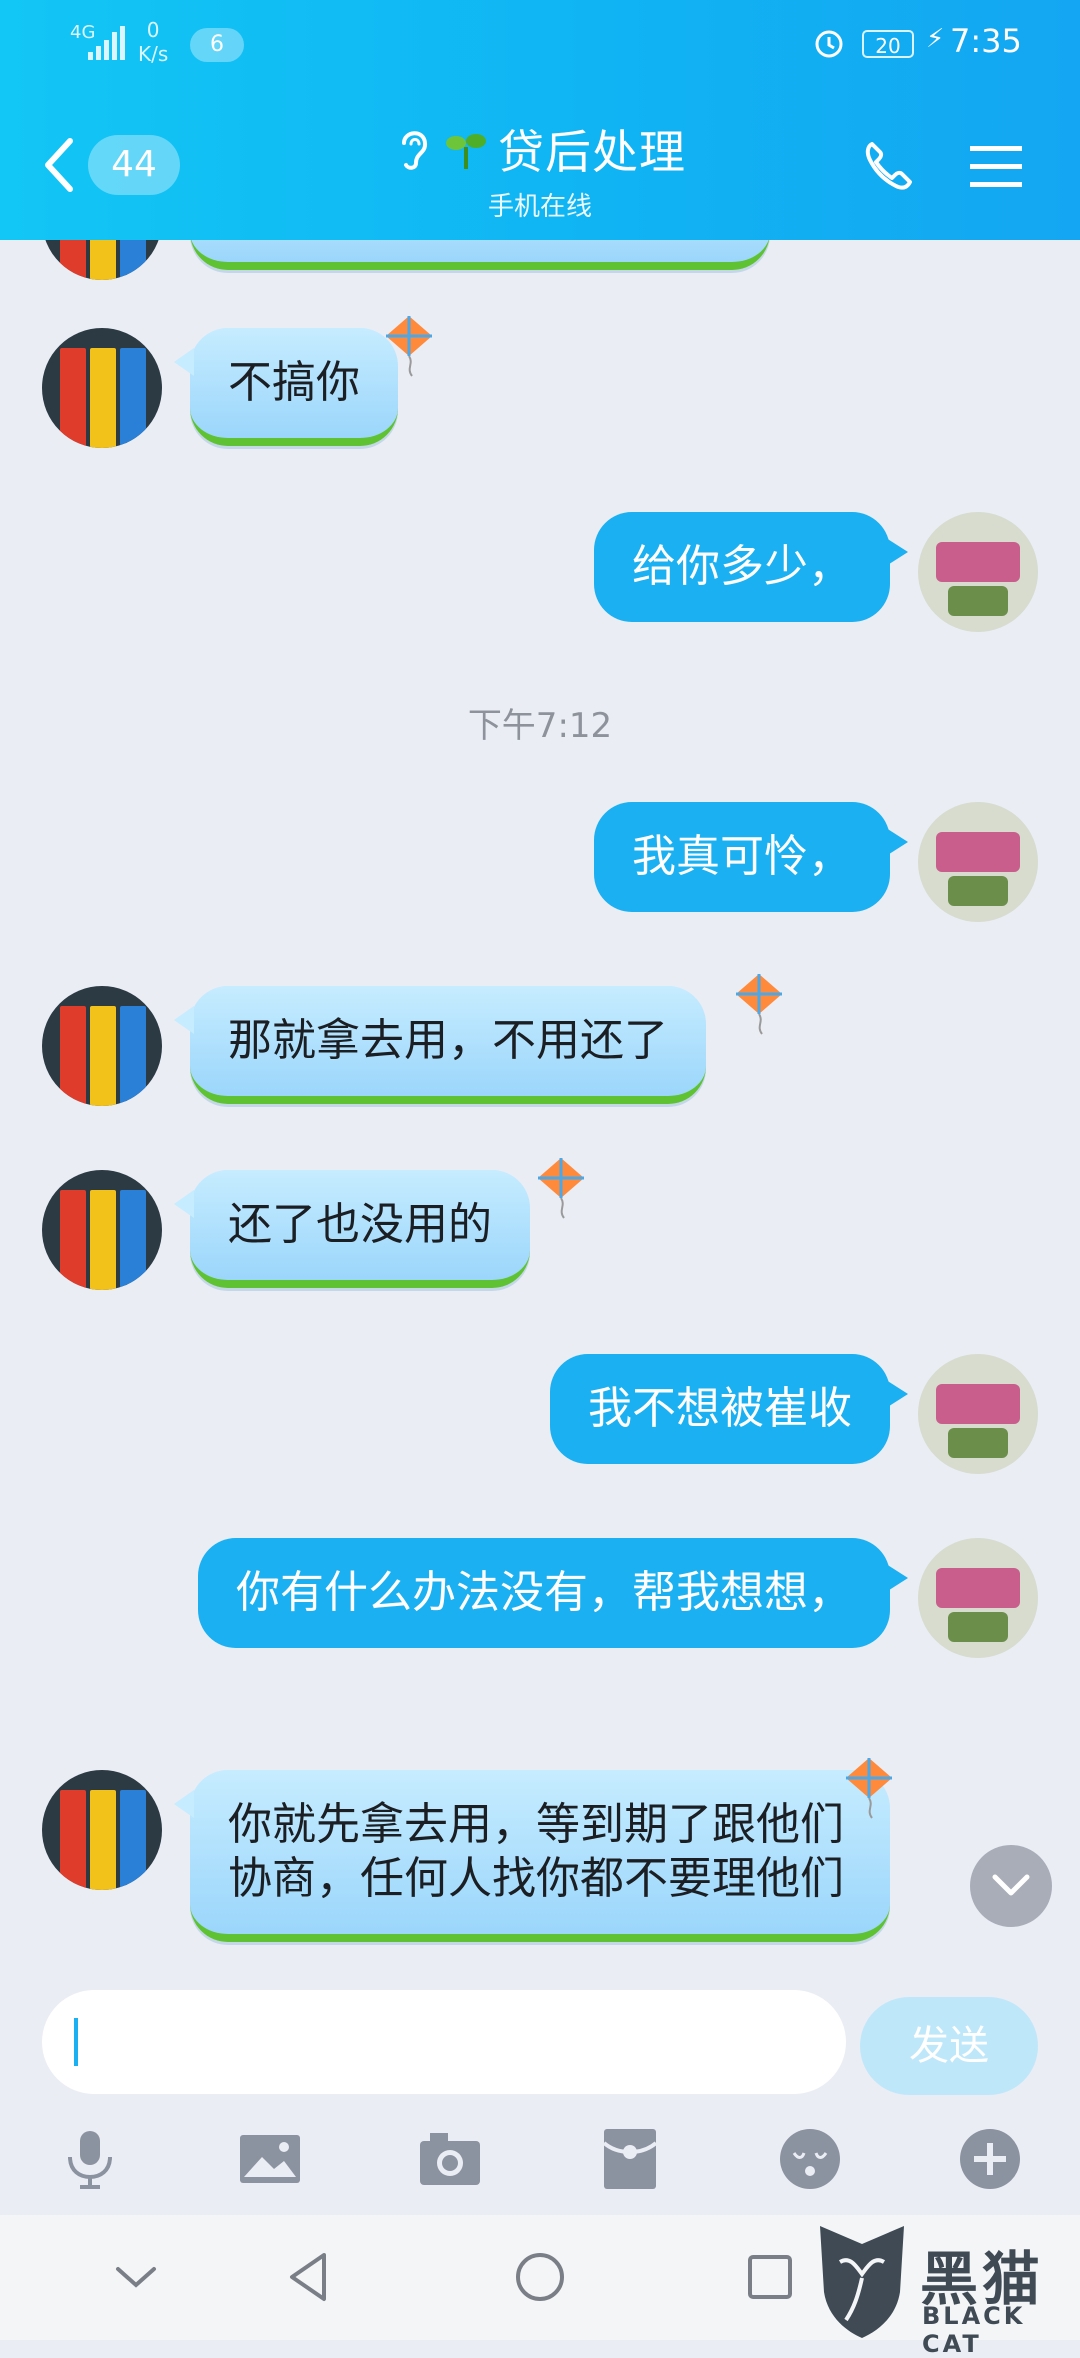 Image resolution: width=1080 pixels, height=2358 pixels. What do you see at coordinates (729, 1409) in the screenshot?
I see `message-bubble: 我不想被崔收` at bounding box center [729, 1409].